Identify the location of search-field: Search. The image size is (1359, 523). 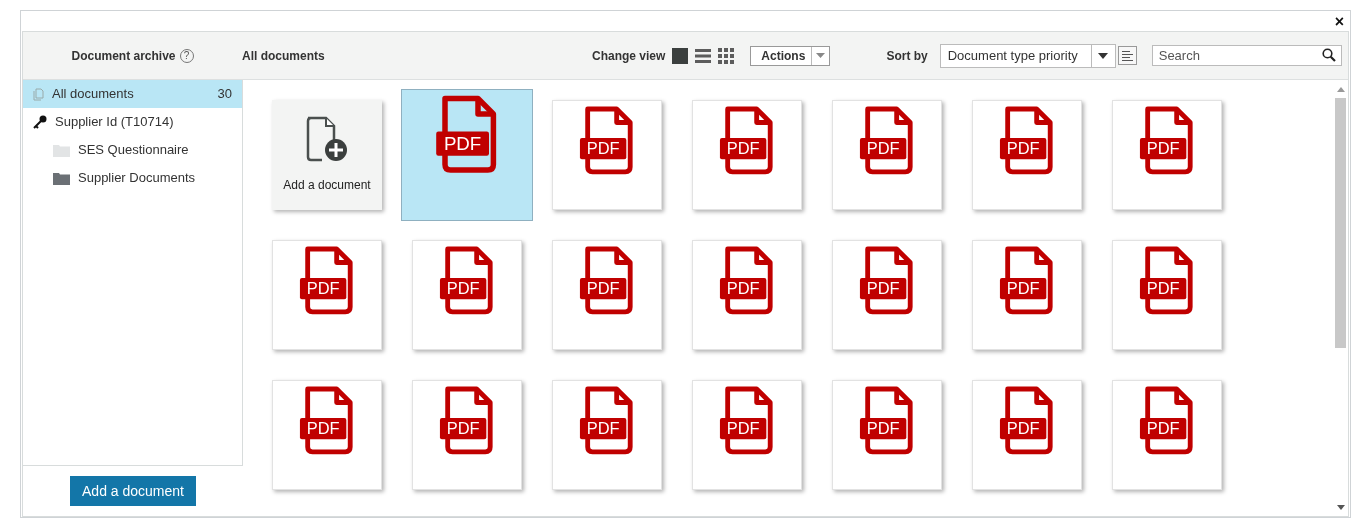
(1246, 55).